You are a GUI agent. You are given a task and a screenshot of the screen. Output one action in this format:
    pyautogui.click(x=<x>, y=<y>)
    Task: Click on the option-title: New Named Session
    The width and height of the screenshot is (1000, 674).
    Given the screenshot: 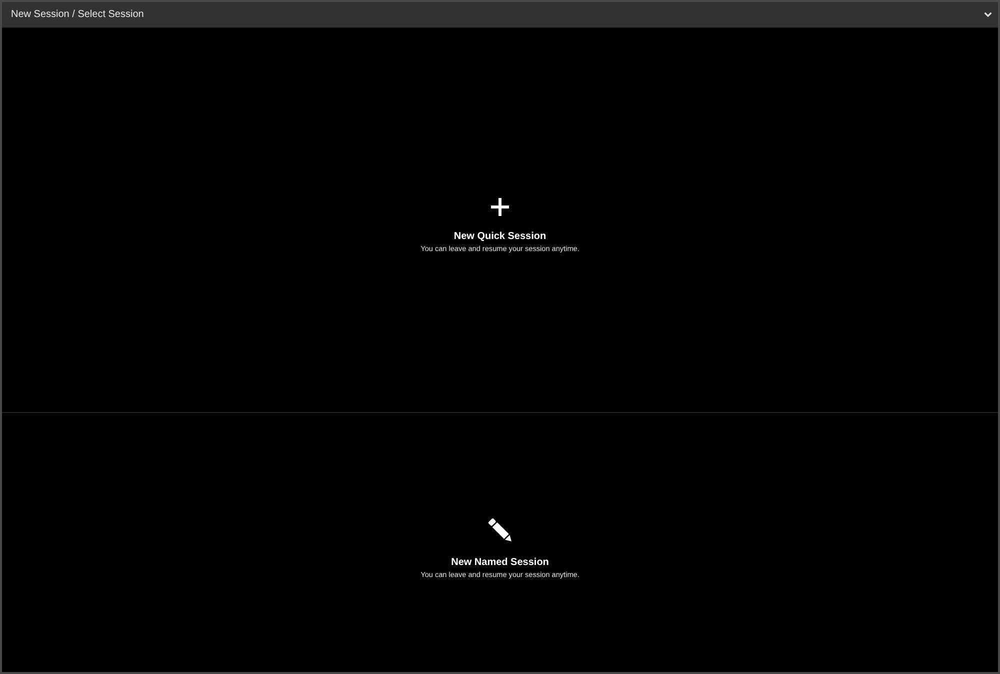 What is the action you would take?
    pyautogui.click(x=500, y=562)
    